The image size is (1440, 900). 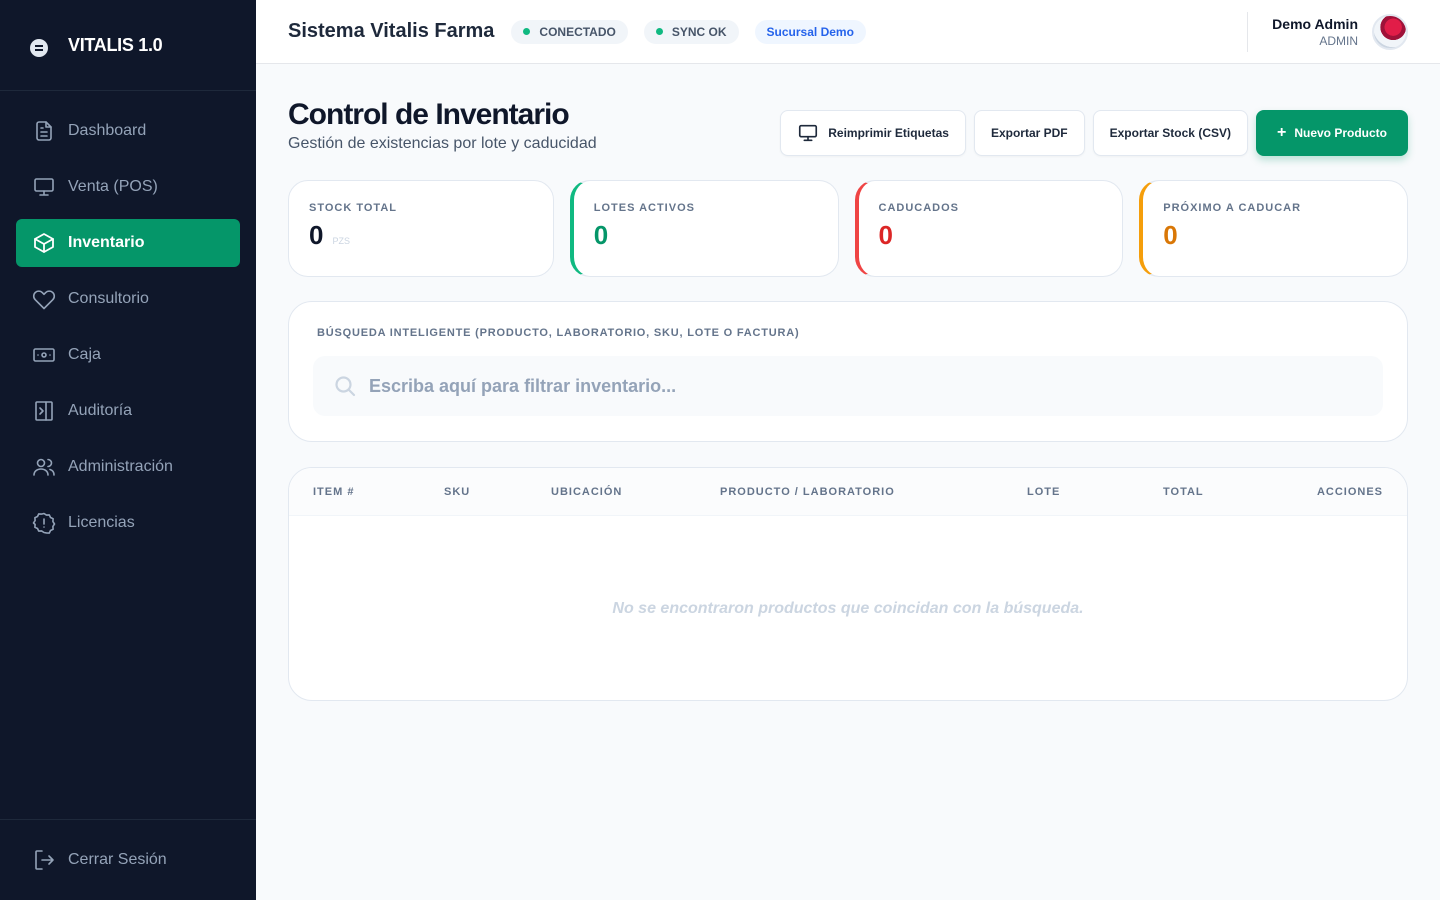 I want to click on column-header-lote: LOTE, so click(x=1043, y=492).